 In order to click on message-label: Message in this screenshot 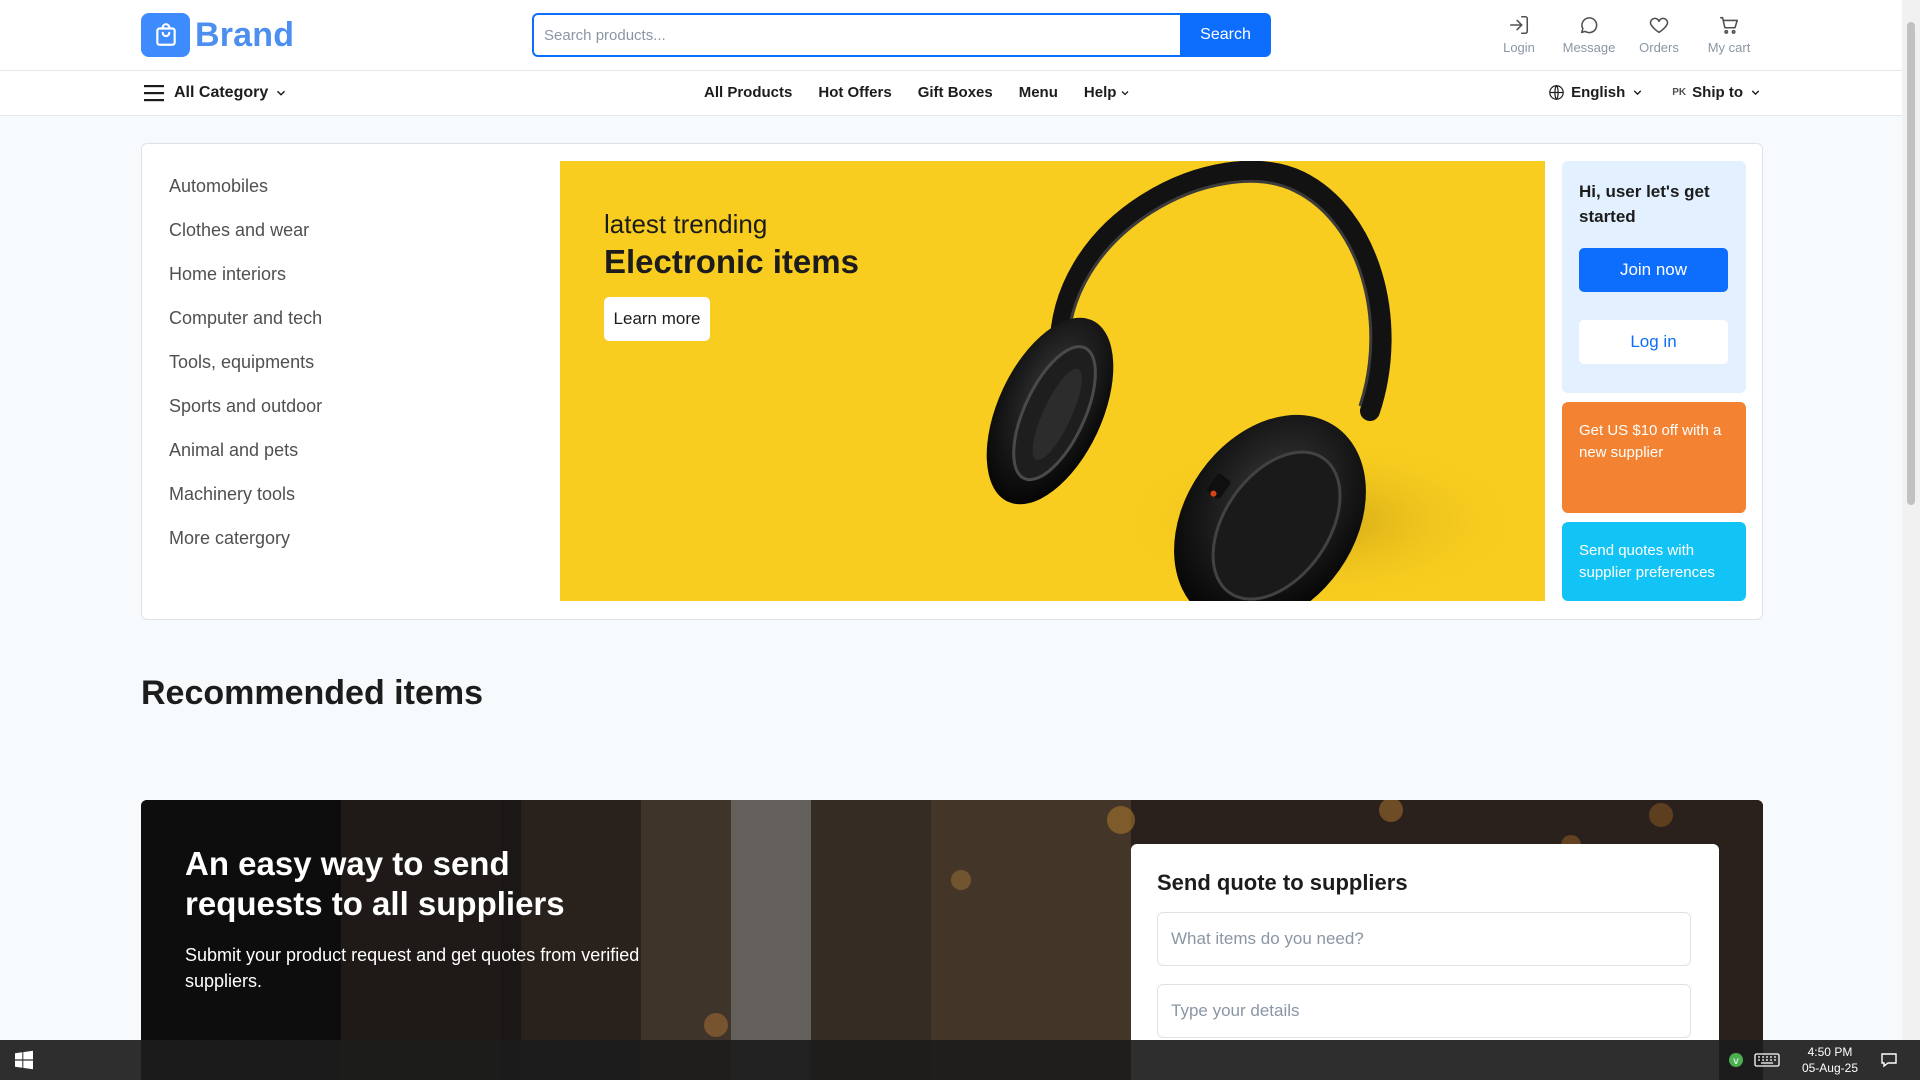, I will do `click(1589, 47)`.